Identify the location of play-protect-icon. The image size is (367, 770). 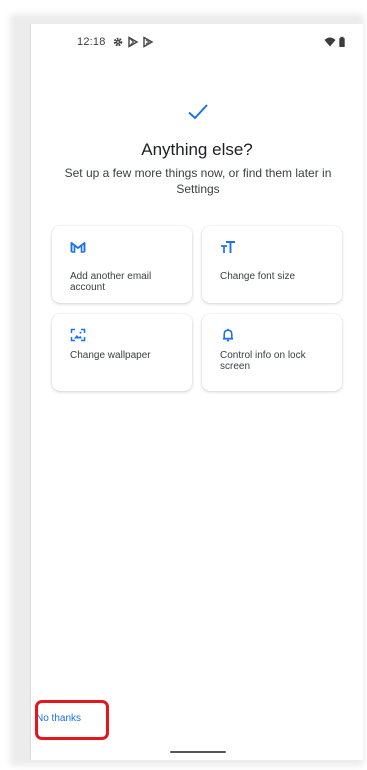
(148, 42).